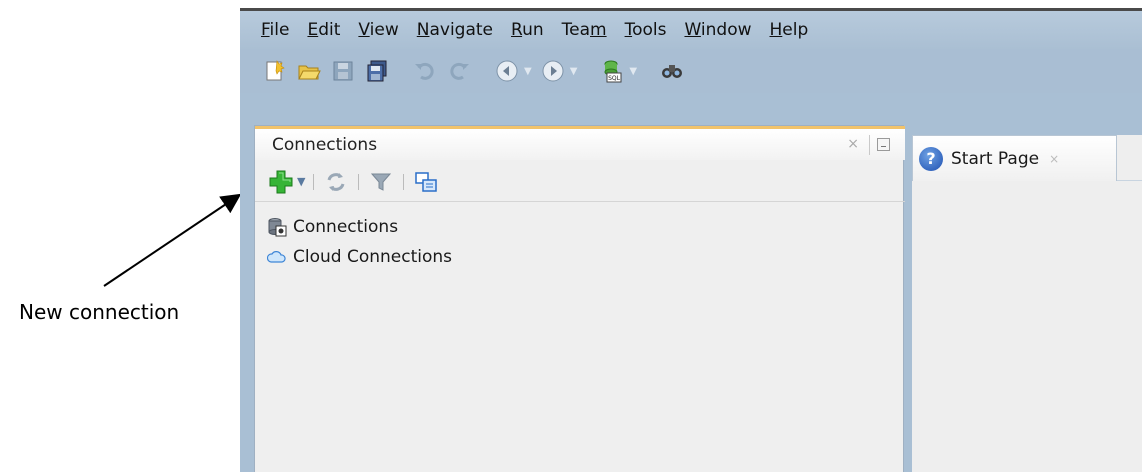 This screenshot has height=472, width=1142. Describe the element at coordinates (336, 182) in the screenshot. I see `refresh-icon` at that location.